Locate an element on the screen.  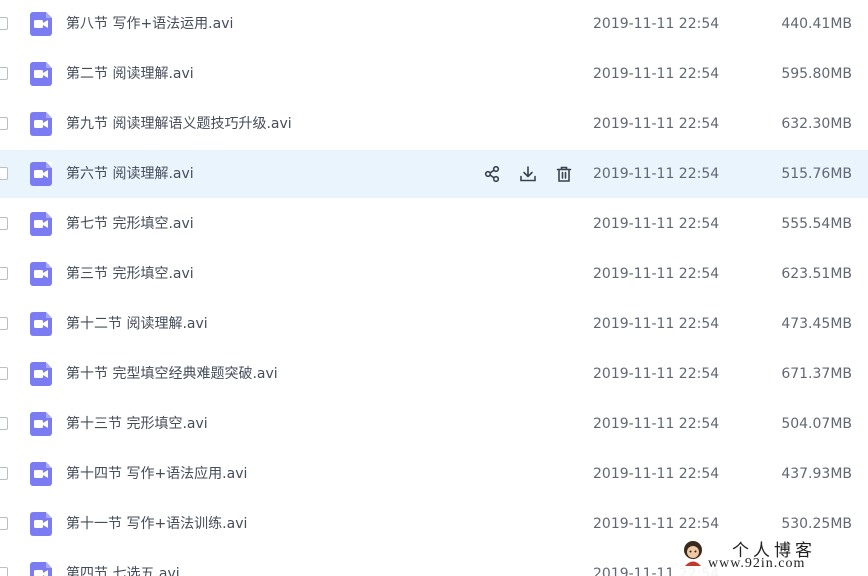
file-size: 473.45MB is located at coordinates (816, 324).